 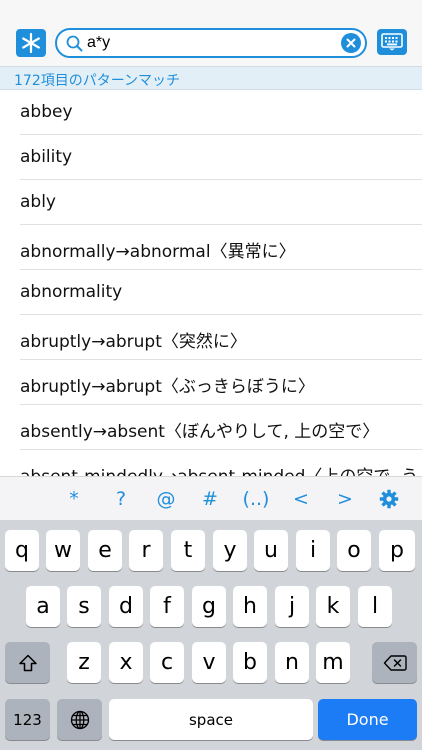 What do you see at coordinates (211, 157) in the screenshot?
I see `list-item: ability` at bounding box center [211, 157].